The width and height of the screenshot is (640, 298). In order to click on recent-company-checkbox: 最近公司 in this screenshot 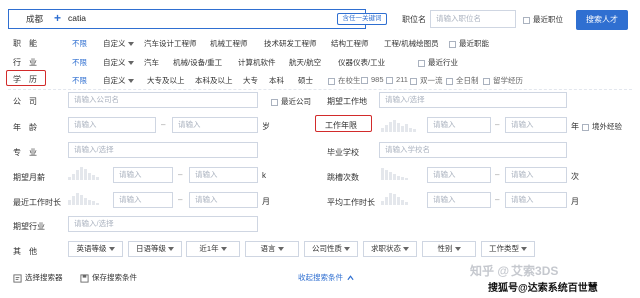, I will do `click(291, 101)`.